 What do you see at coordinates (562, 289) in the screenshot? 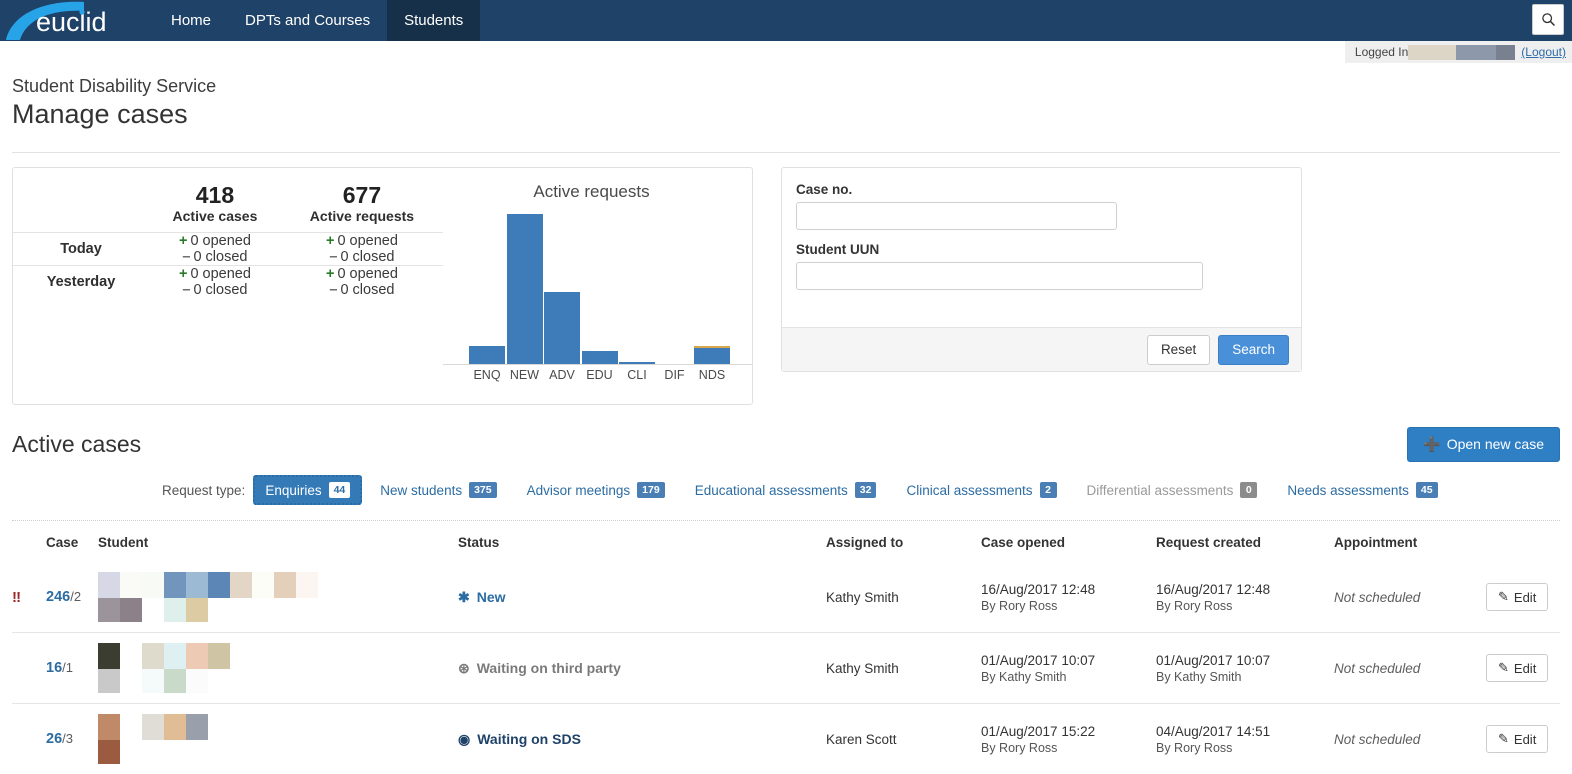
I see `chart-bar-adv` at bounding box center [562, 289].